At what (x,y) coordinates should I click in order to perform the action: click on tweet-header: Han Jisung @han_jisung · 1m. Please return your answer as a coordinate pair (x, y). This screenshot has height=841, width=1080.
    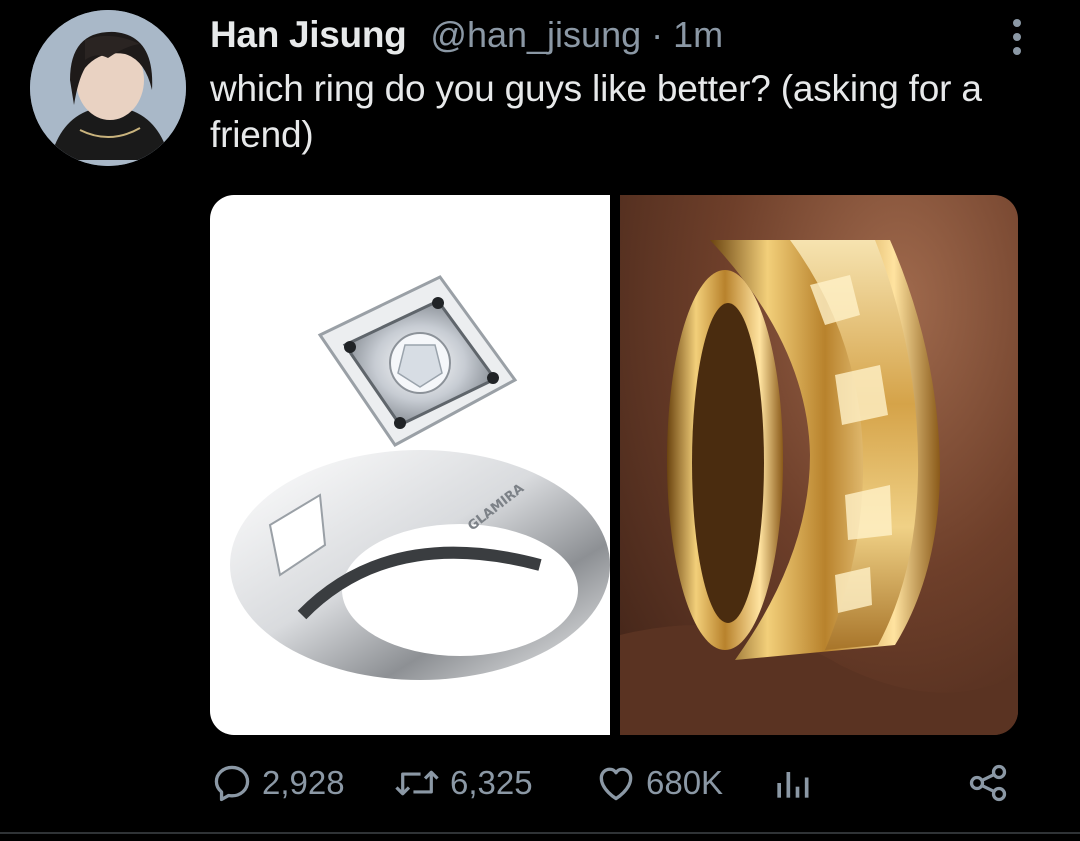
    Looking at the image, I should click on (605, 37).